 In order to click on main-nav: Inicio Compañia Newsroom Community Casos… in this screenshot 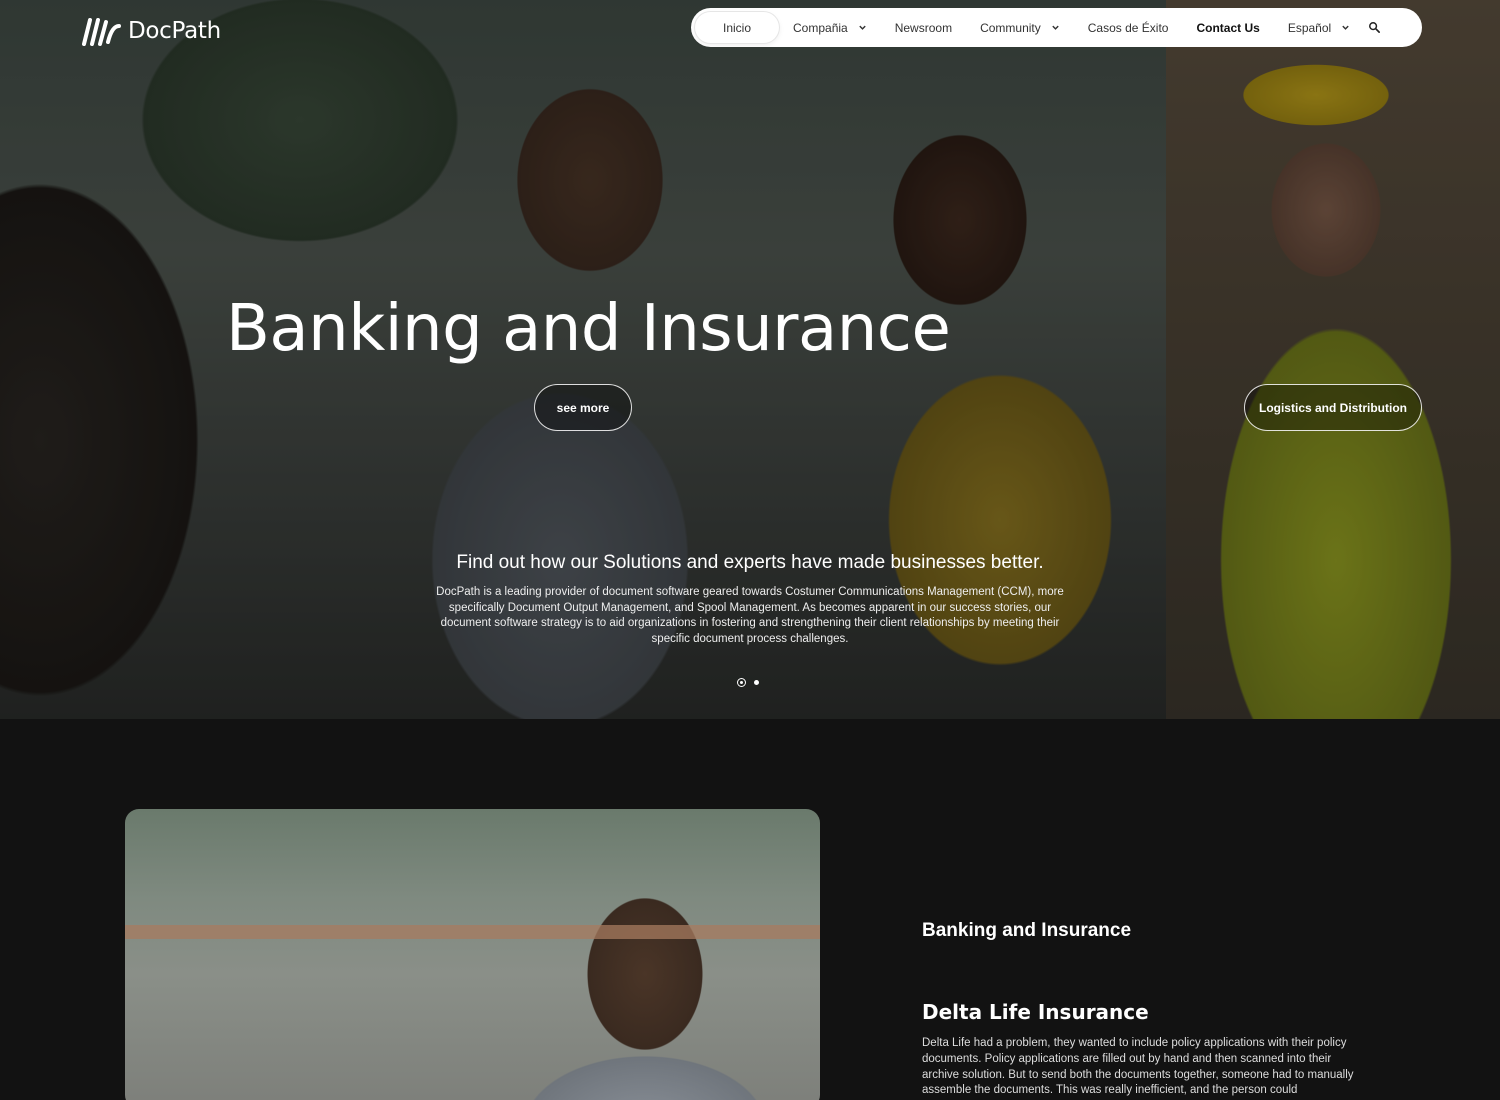, I will do `click(1056, 27)`.